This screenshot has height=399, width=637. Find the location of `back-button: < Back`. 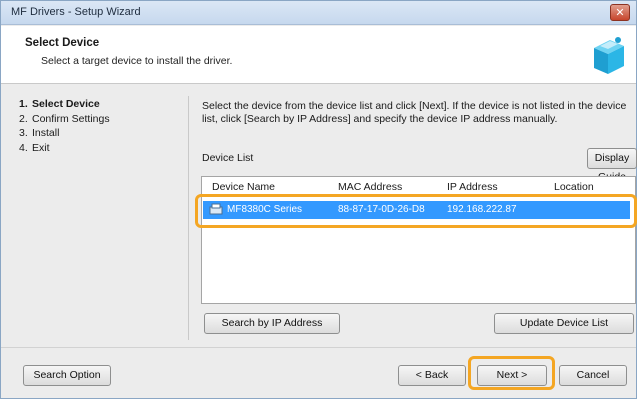

back-button: < Back is located at coordinates (432, 375).